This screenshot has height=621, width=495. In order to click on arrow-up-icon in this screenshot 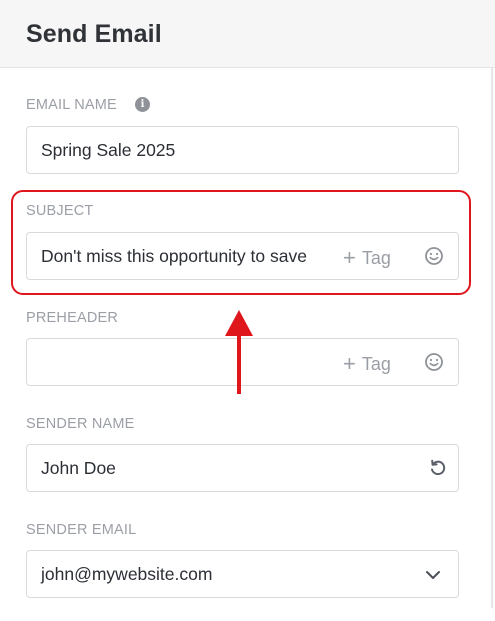, I will do `click(239, 352)`.